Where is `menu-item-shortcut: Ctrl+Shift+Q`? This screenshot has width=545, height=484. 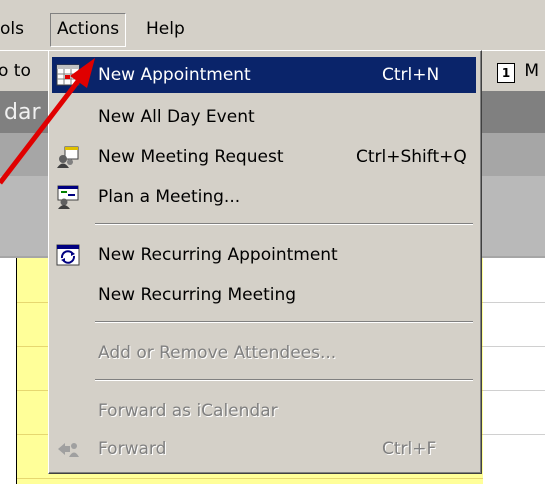 menu-item-shortcut: Ctrl+Shift+Q is located at coordinates (411, 157).